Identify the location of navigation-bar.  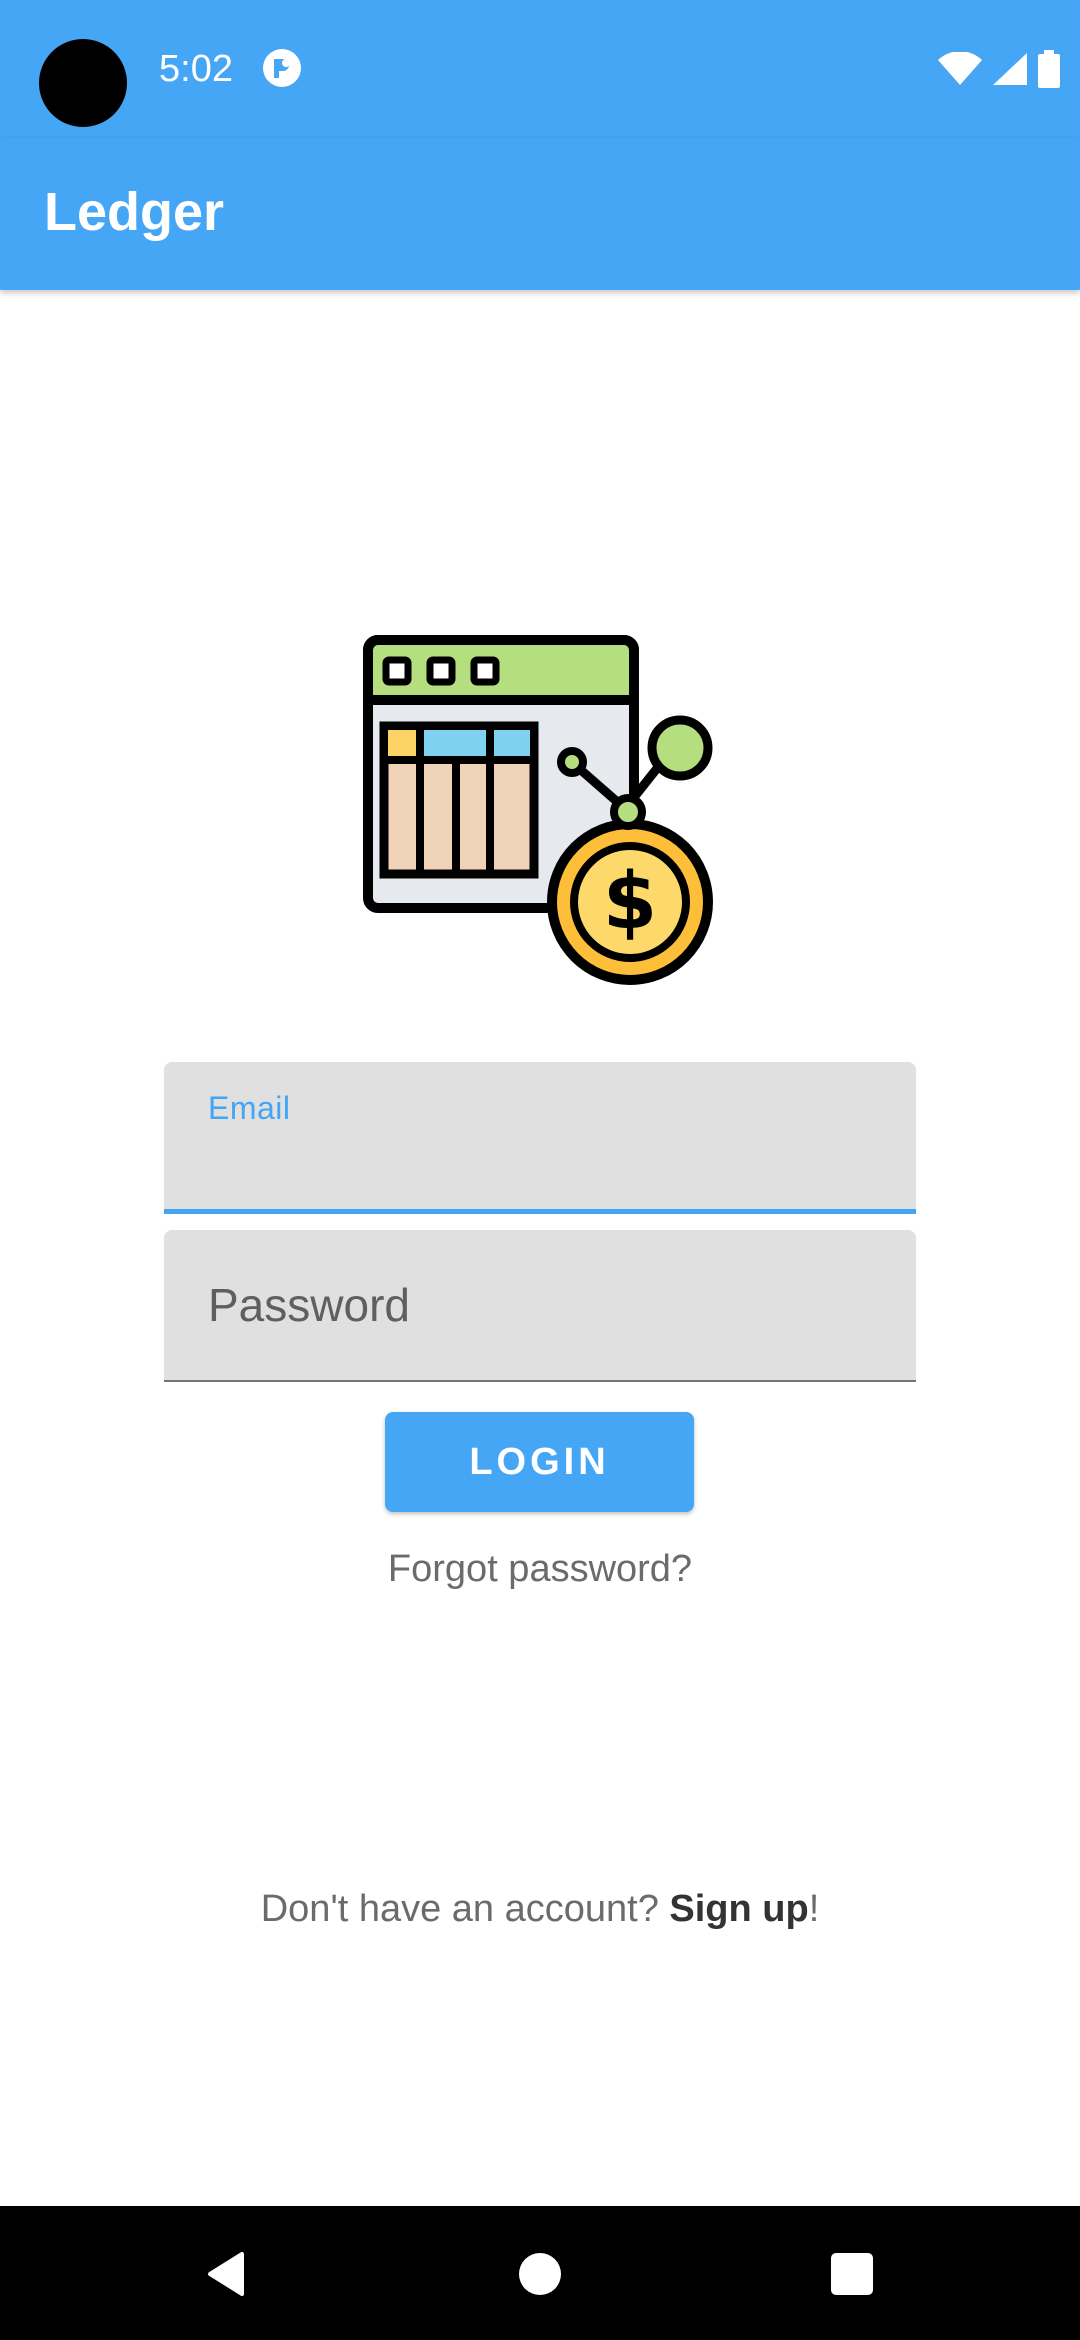
(540, 2273).